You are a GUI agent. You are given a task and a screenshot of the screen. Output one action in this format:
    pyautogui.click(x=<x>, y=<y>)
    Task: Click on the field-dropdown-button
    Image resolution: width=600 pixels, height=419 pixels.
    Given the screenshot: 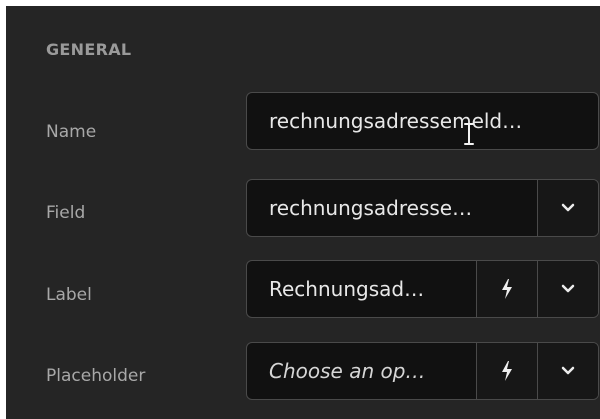 What is the action you would take?
    pyautogui.click(x=567, y=208)
    